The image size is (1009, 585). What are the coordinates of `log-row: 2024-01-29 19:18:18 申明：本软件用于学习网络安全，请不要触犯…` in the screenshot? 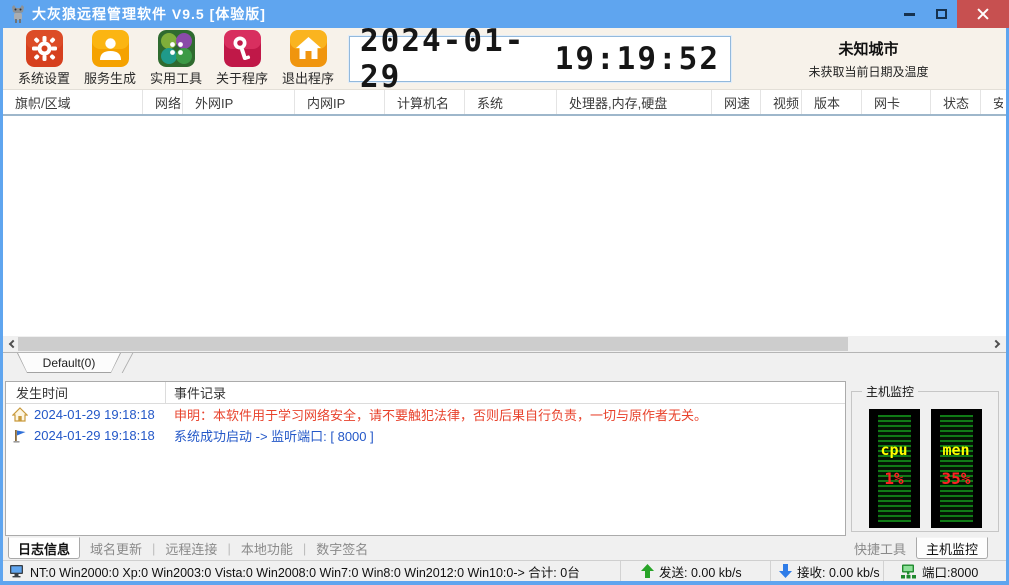 It's located at (425, 414).